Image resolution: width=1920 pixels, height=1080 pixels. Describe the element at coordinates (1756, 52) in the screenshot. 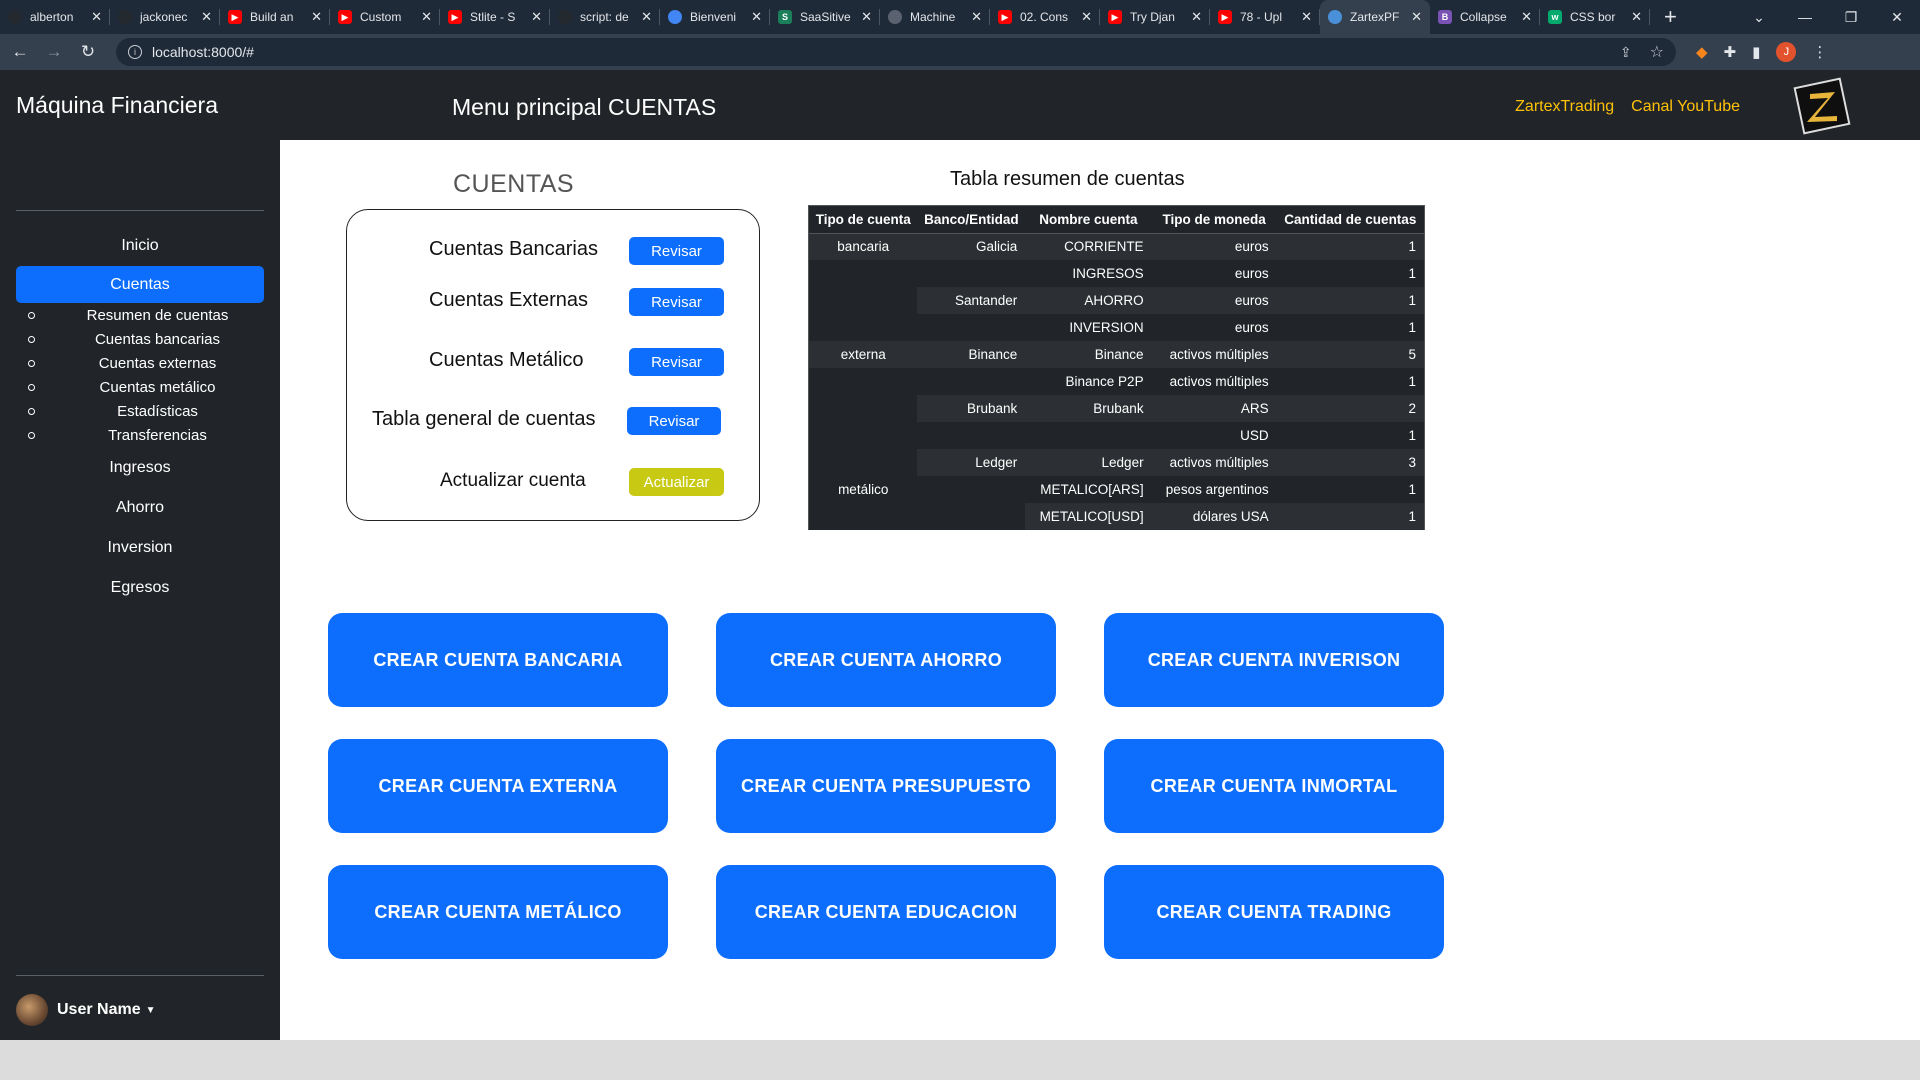

I see `side-panel-icon: ▮` at that location.